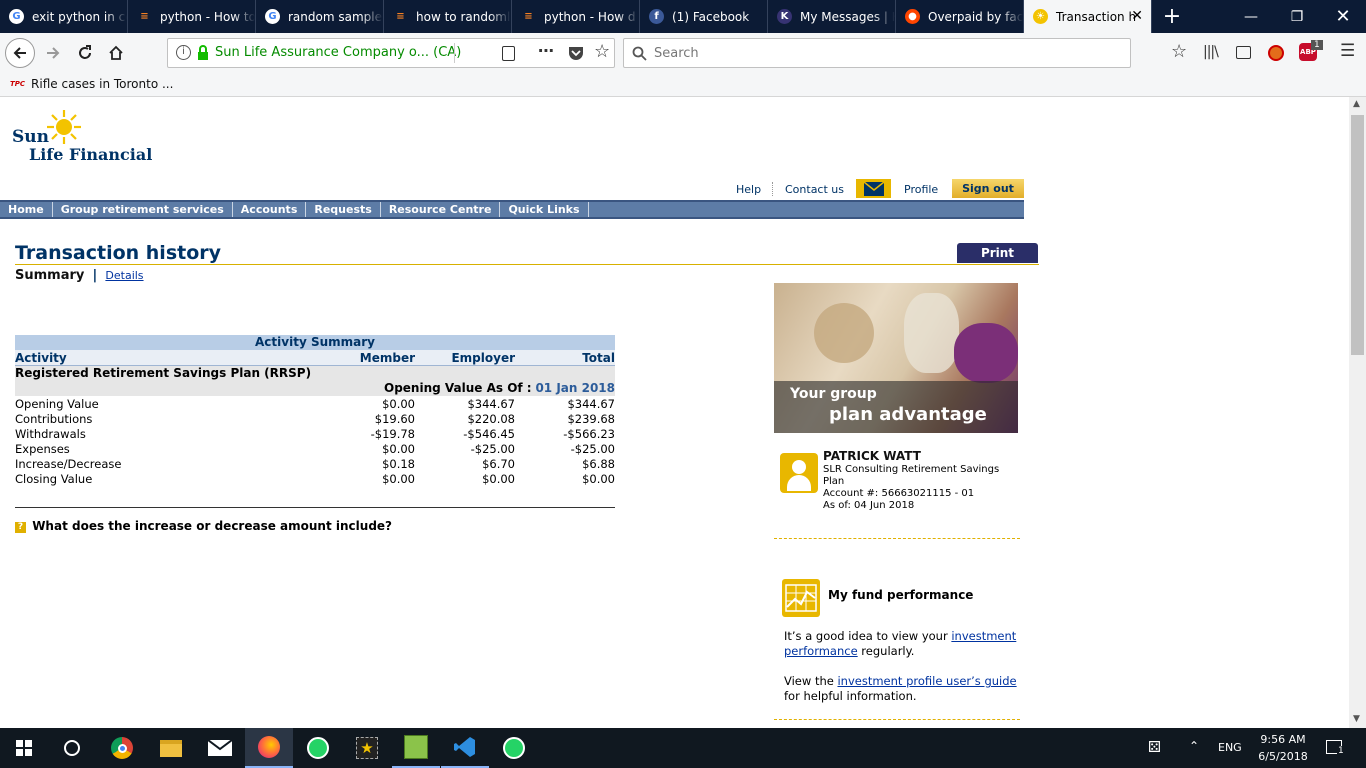 The height and width of the screenshot is (768, 1366). I want to click on taskbar-app, so click(416, 748).